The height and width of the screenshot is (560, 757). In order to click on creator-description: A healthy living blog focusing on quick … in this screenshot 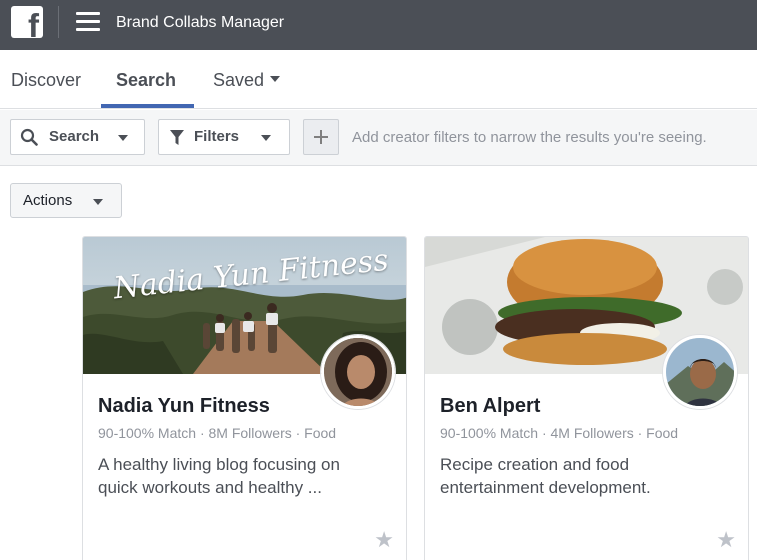, I will do `click(219, 476)`.